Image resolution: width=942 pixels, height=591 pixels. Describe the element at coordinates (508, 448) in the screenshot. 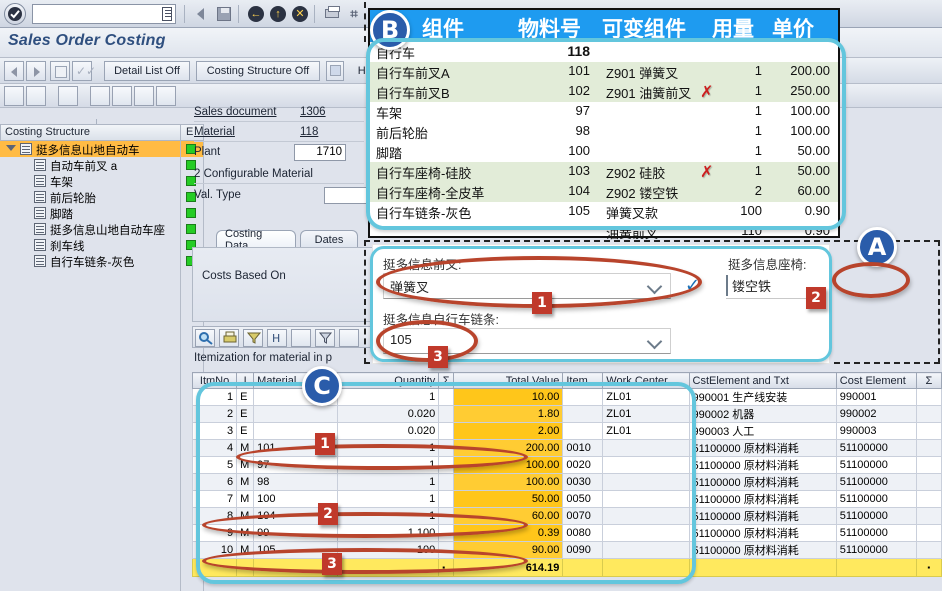

I see `cell-total-value: 200.00` at that location.